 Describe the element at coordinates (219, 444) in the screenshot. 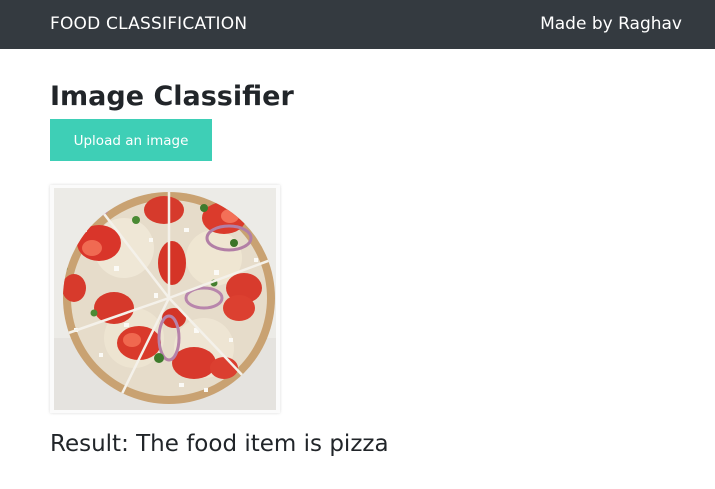

I see `result-text: Result: The food item is pizza` at that location.